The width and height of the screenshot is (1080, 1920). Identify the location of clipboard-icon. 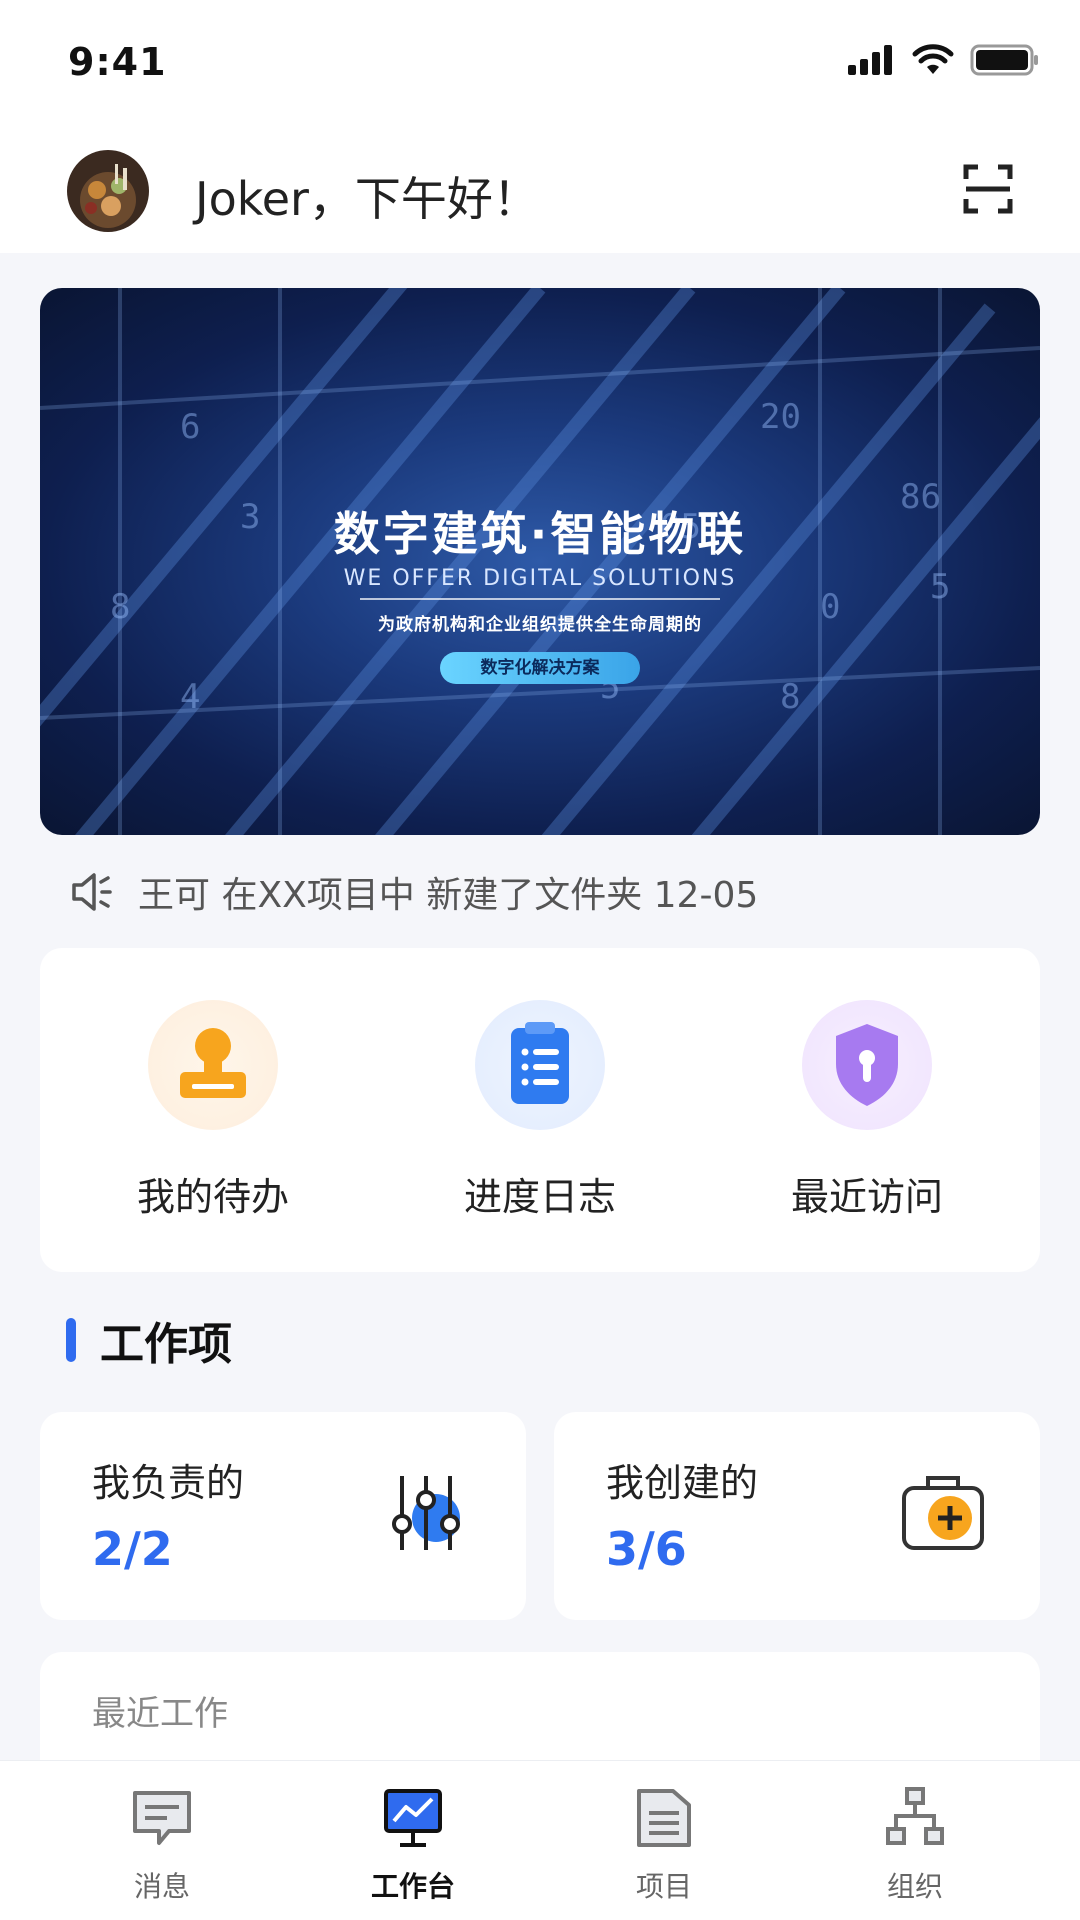
(540, 1065).